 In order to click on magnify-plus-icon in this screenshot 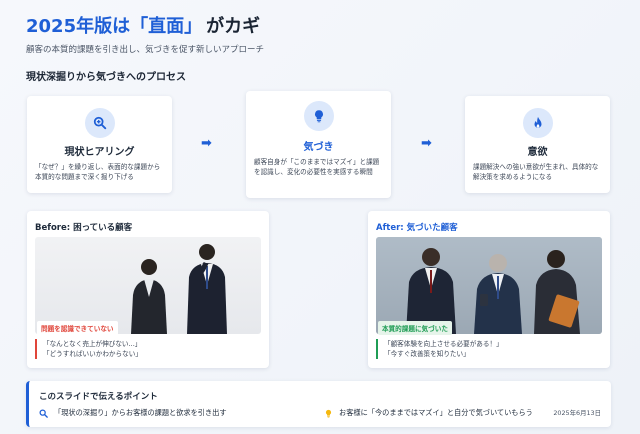, I will do `click(99, 123)`.